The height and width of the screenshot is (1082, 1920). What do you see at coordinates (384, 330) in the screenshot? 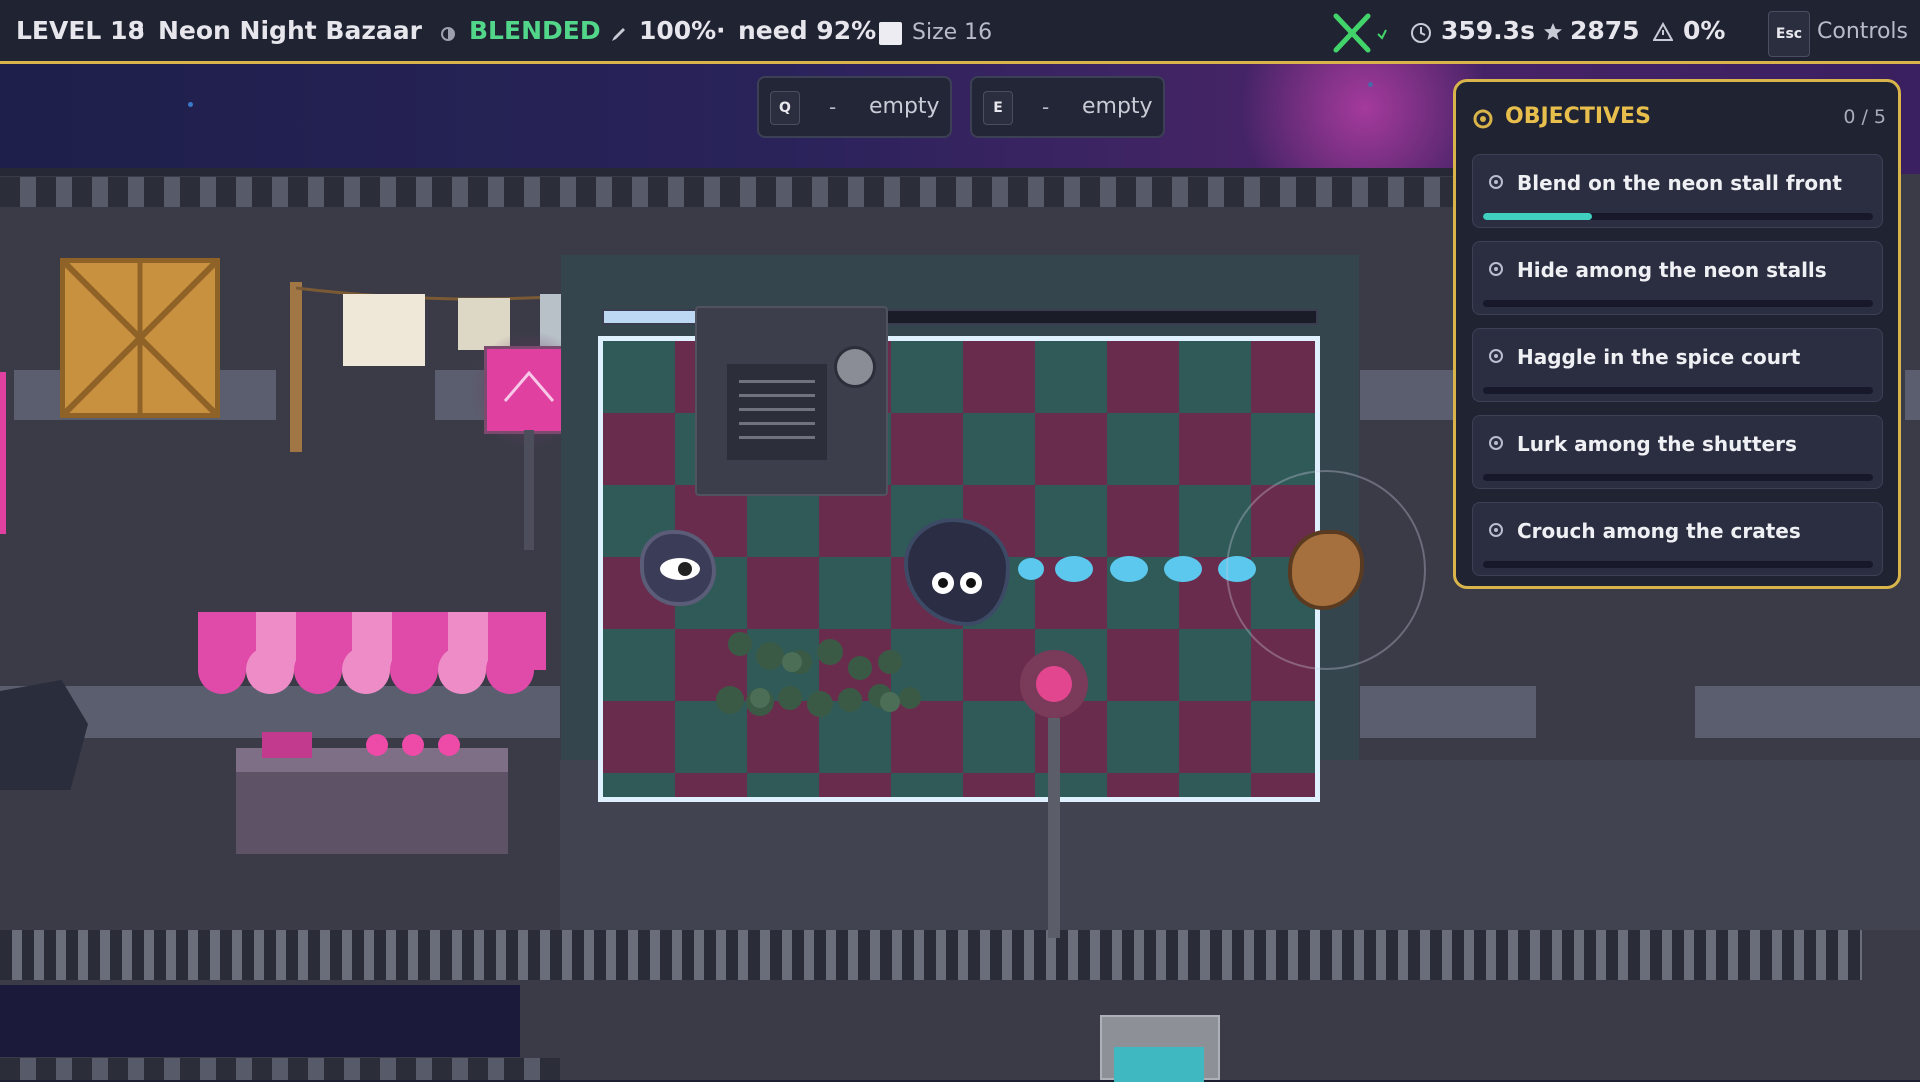
I see `hanging-cloth` at bounding box center [384, 330].